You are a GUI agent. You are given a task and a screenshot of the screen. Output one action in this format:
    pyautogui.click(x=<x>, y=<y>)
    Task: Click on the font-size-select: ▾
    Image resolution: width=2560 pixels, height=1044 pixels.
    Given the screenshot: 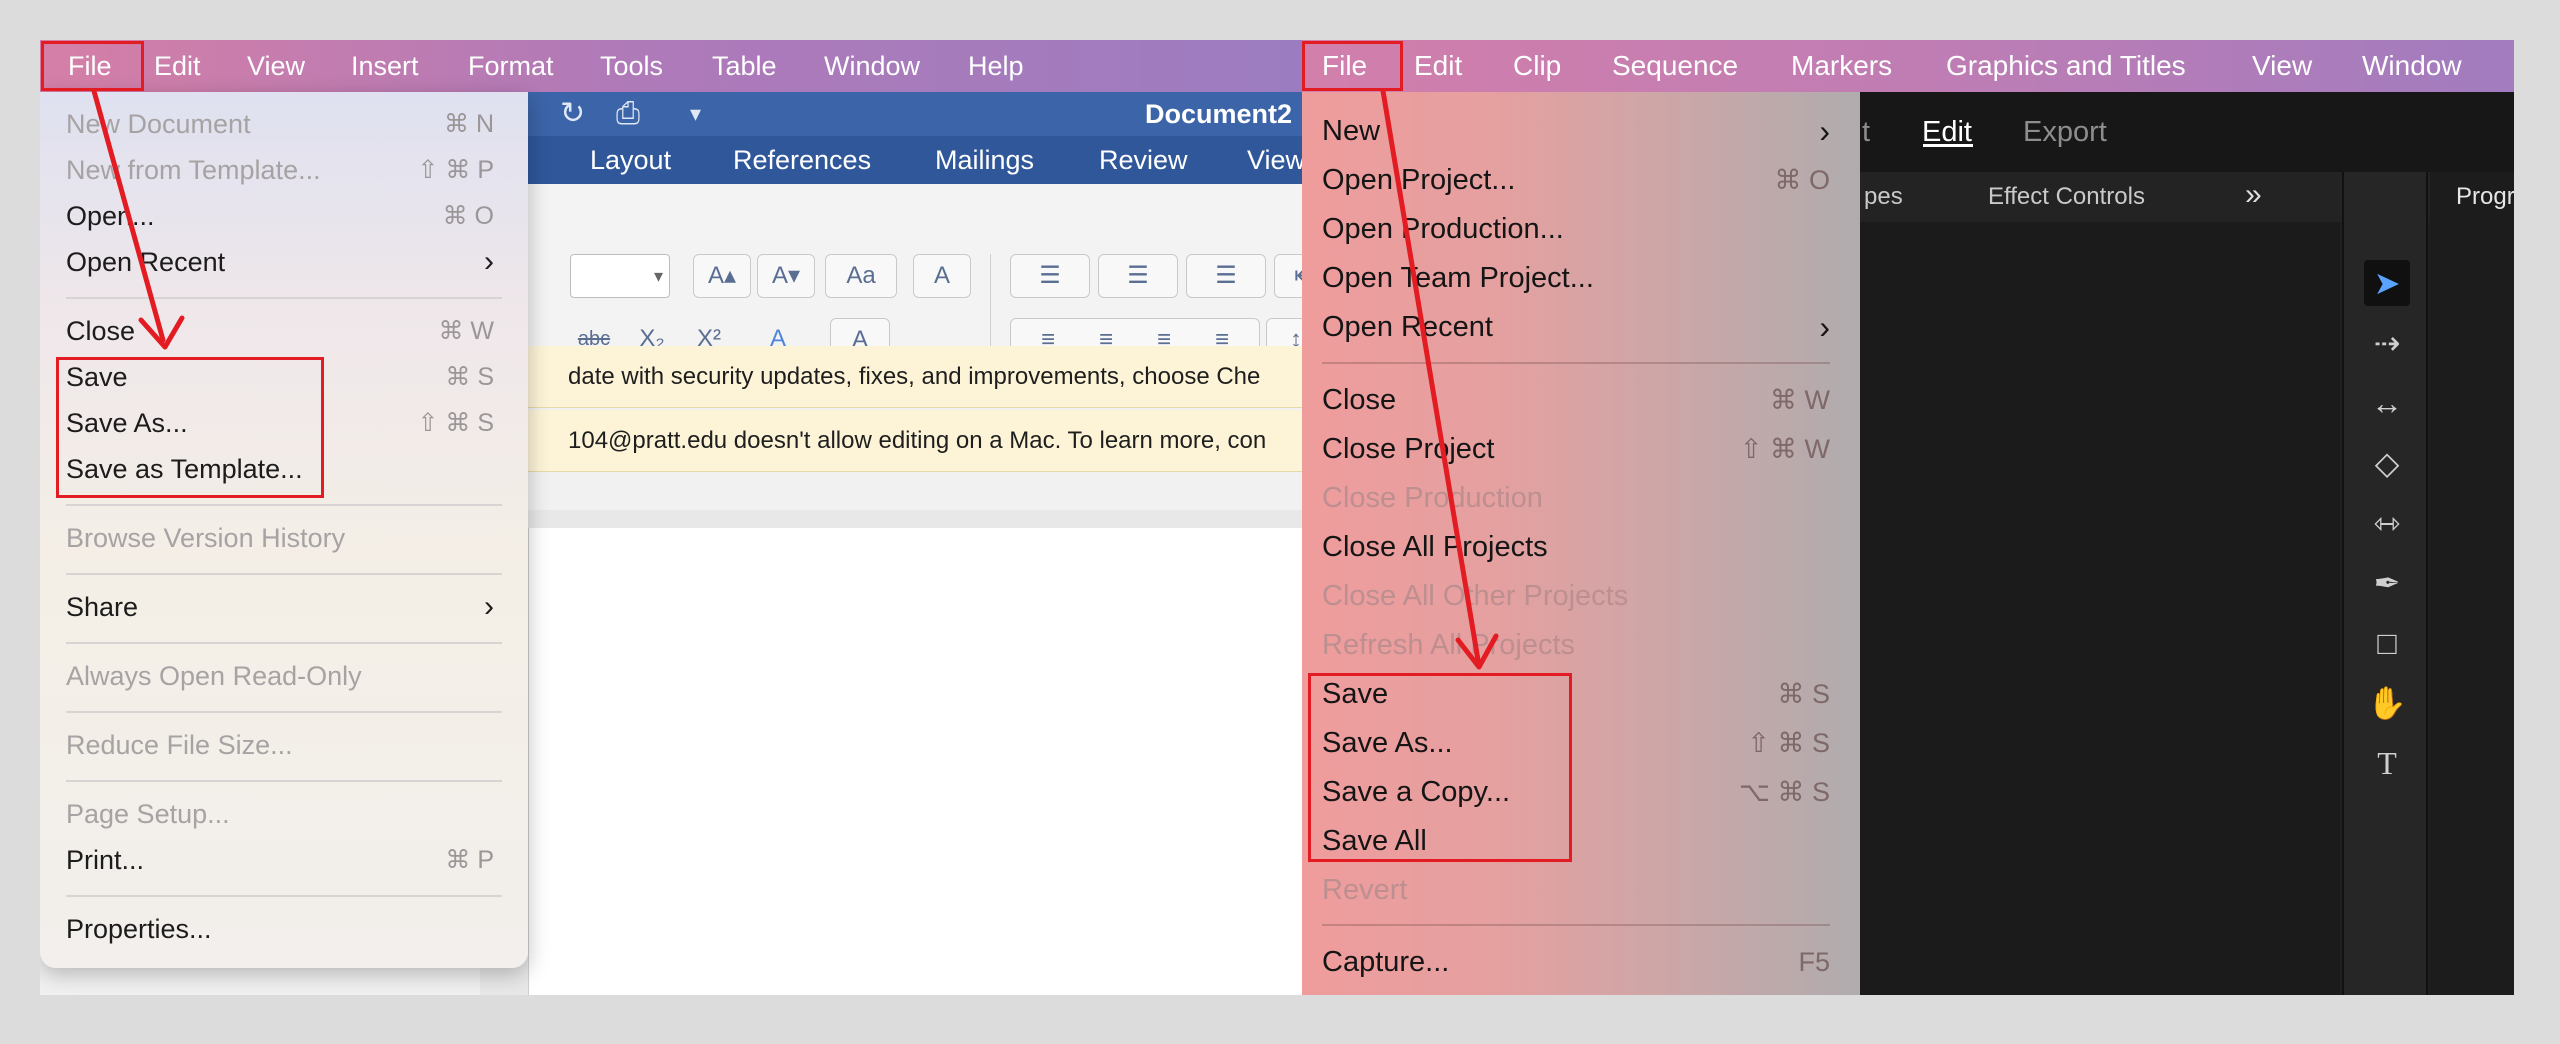 What is the action you would take?
    pyautogui.click(x=620, y=276)
    